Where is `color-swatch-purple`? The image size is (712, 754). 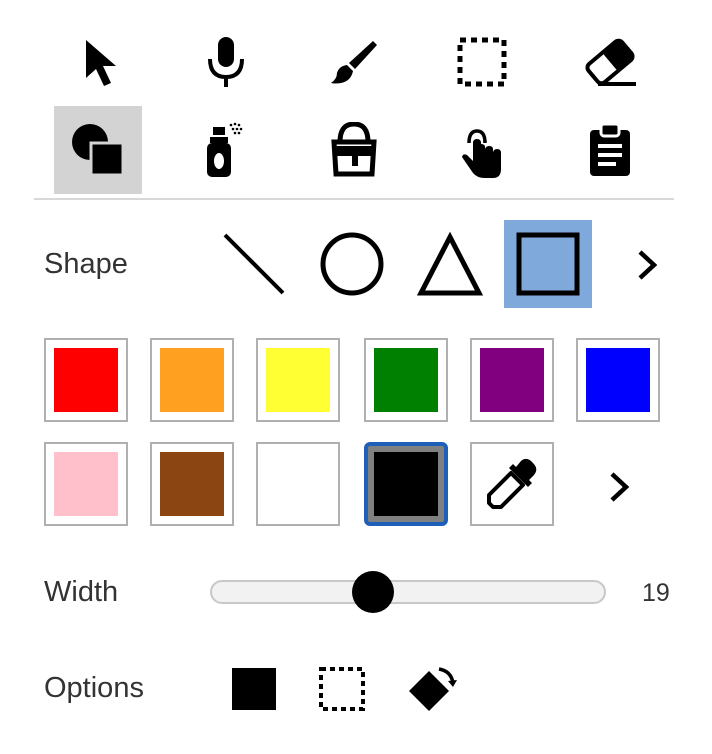 color-swatch-purple is located at coordinates (512, 380).